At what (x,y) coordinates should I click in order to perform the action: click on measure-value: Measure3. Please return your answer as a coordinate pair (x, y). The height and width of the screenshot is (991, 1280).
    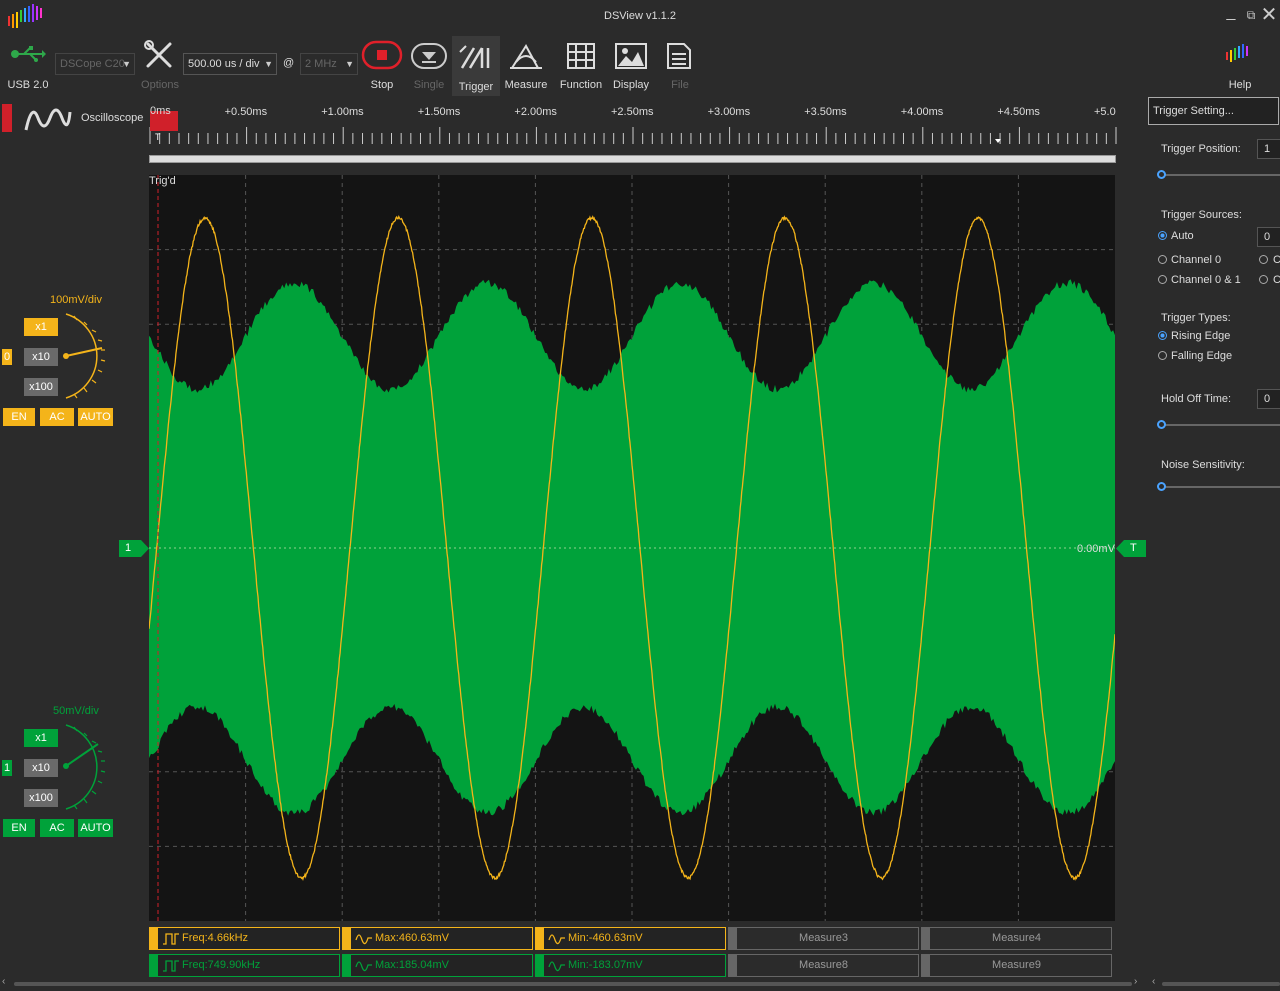
    Looking at the image, I should click on (823, 938).